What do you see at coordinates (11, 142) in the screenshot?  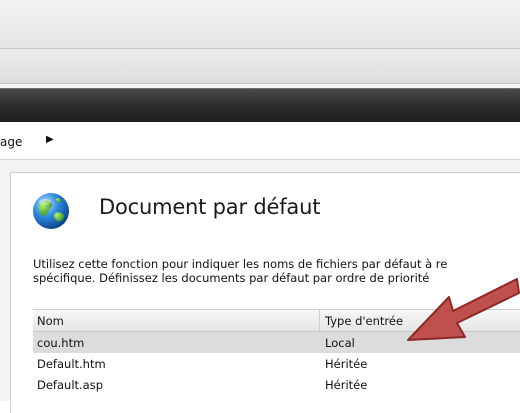 I see `breadcrumb-item: age` at bounding box center [11, 142].